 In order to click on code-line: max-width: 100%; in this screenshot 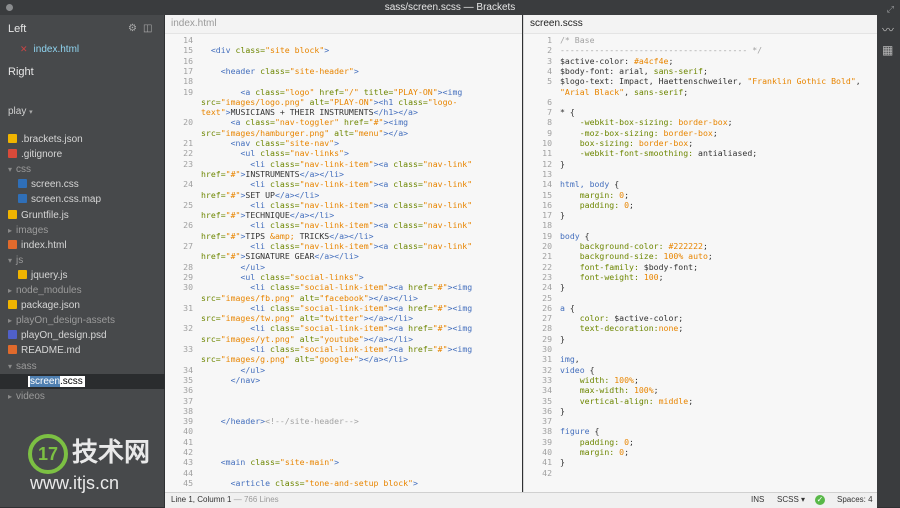, I will do `click(609, 390)`.